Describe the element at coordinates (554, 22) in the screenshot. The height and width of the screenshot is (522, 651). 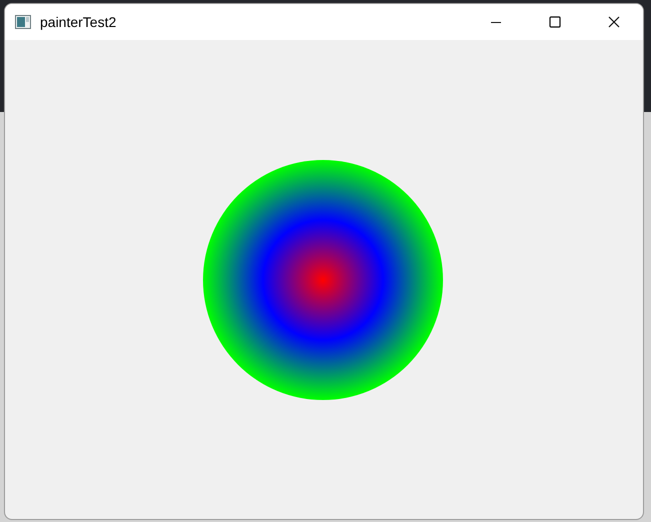
I see `maximize-icon` at that location.